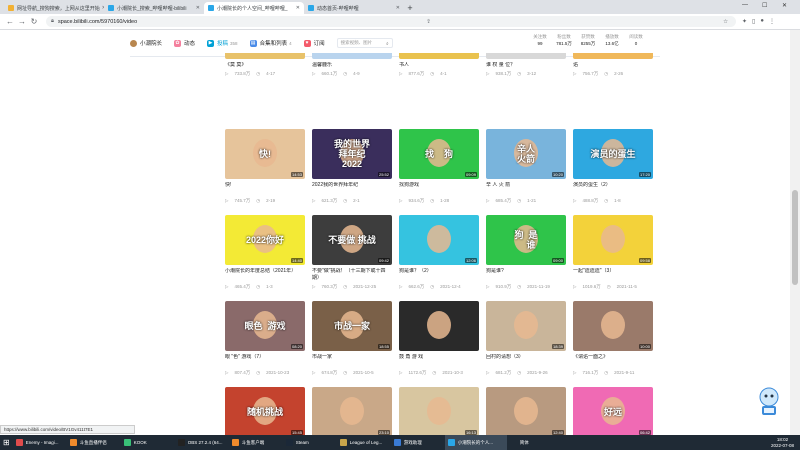 The width and height of the screenshot is (800, 450). I want to click on tab-search: 小潮院长_搜索_哔哩哔哩-bilibili ✕, so click(154, 8).